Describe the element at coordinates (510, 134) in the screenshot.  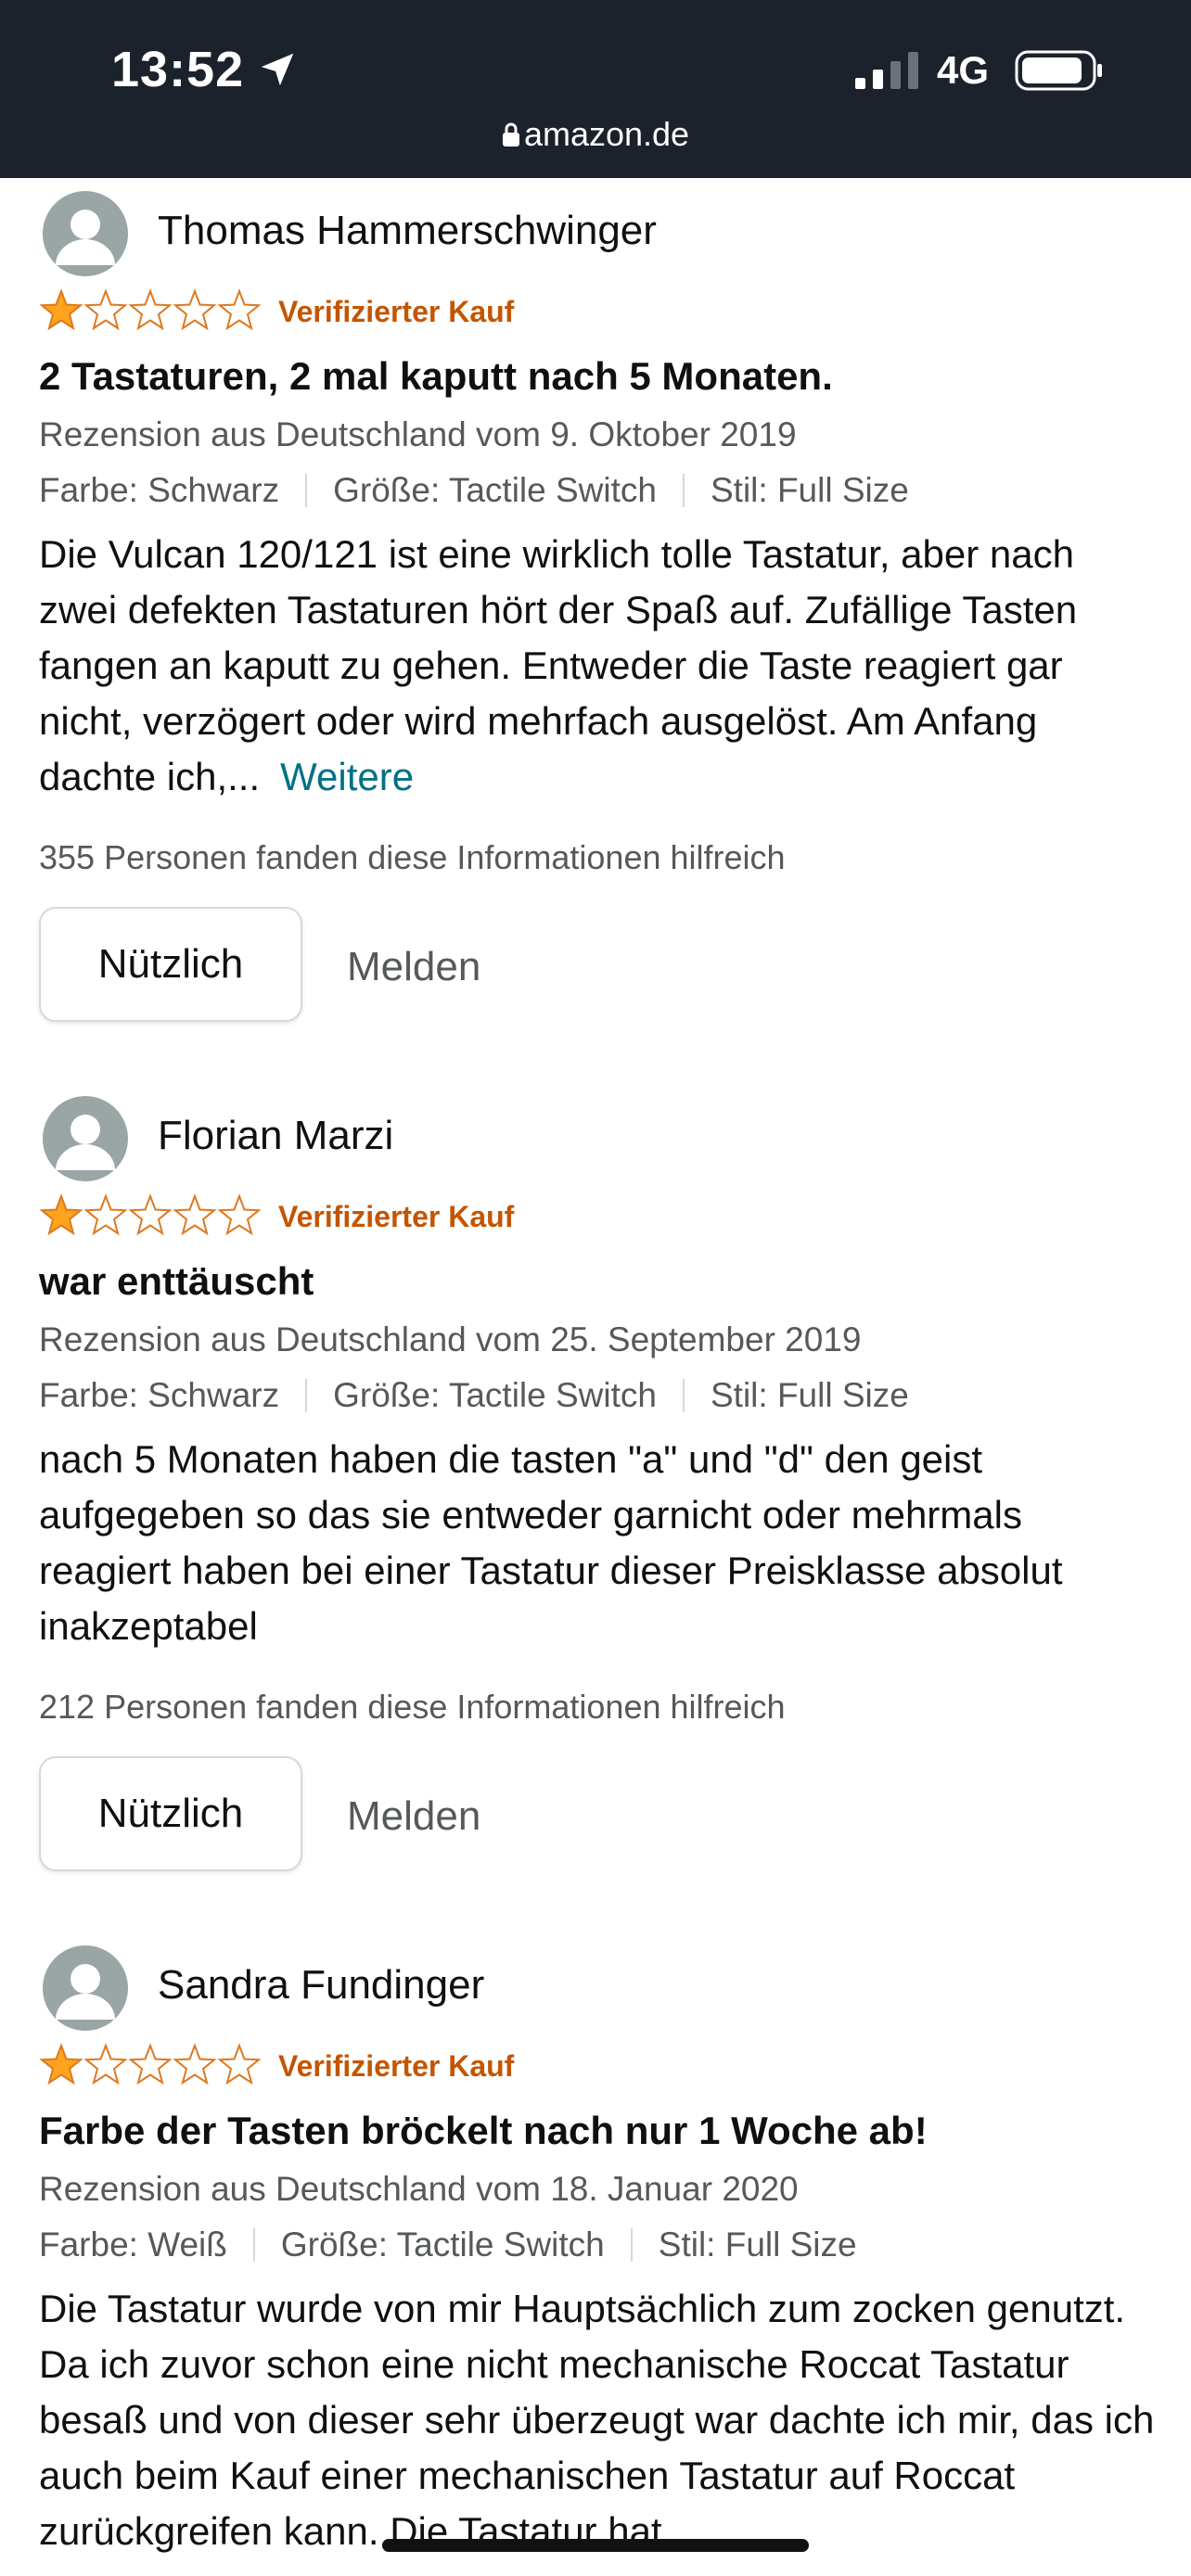
I see `lock-icon` at that location.